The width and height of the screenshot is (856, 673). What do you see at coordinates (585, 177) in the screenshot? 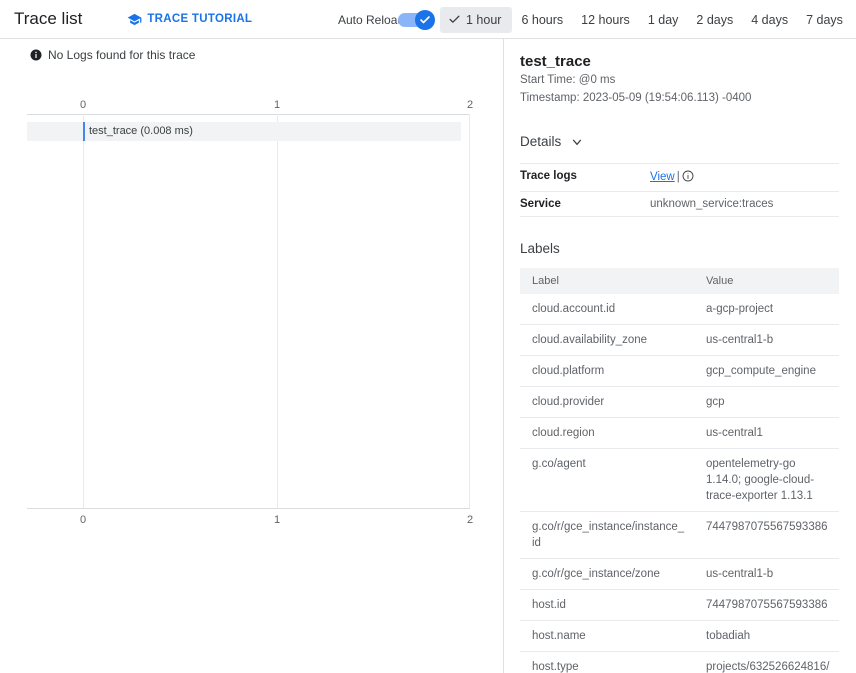
I see `detail-key-trace-logs: Trace logs` at bounding box center [585, 177].